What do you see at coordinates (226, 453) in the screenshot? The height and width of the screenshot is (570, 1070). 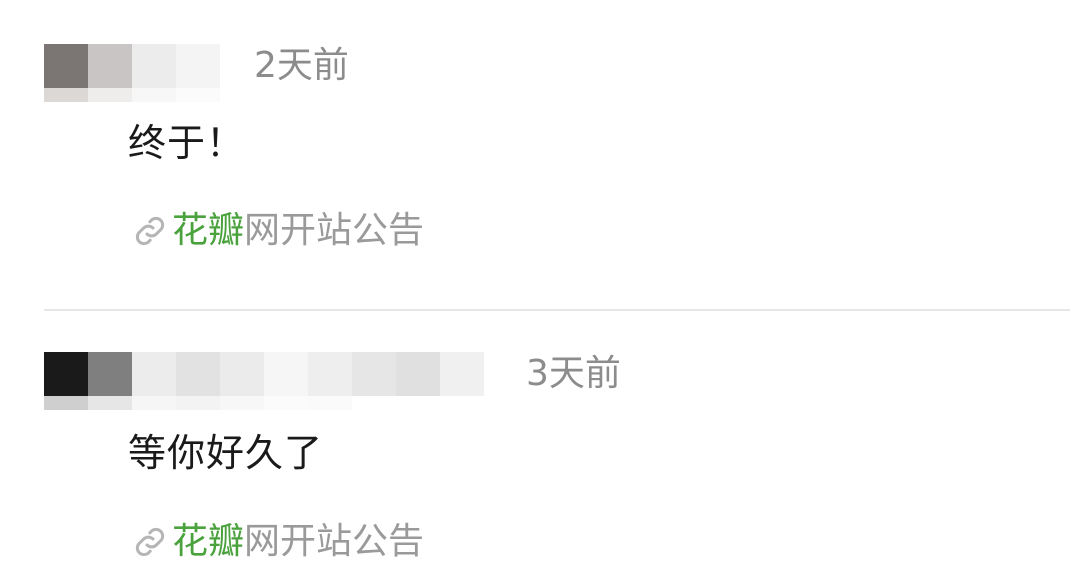 I see `comment-text: 等你好久了` at bounding box center [226, 453].